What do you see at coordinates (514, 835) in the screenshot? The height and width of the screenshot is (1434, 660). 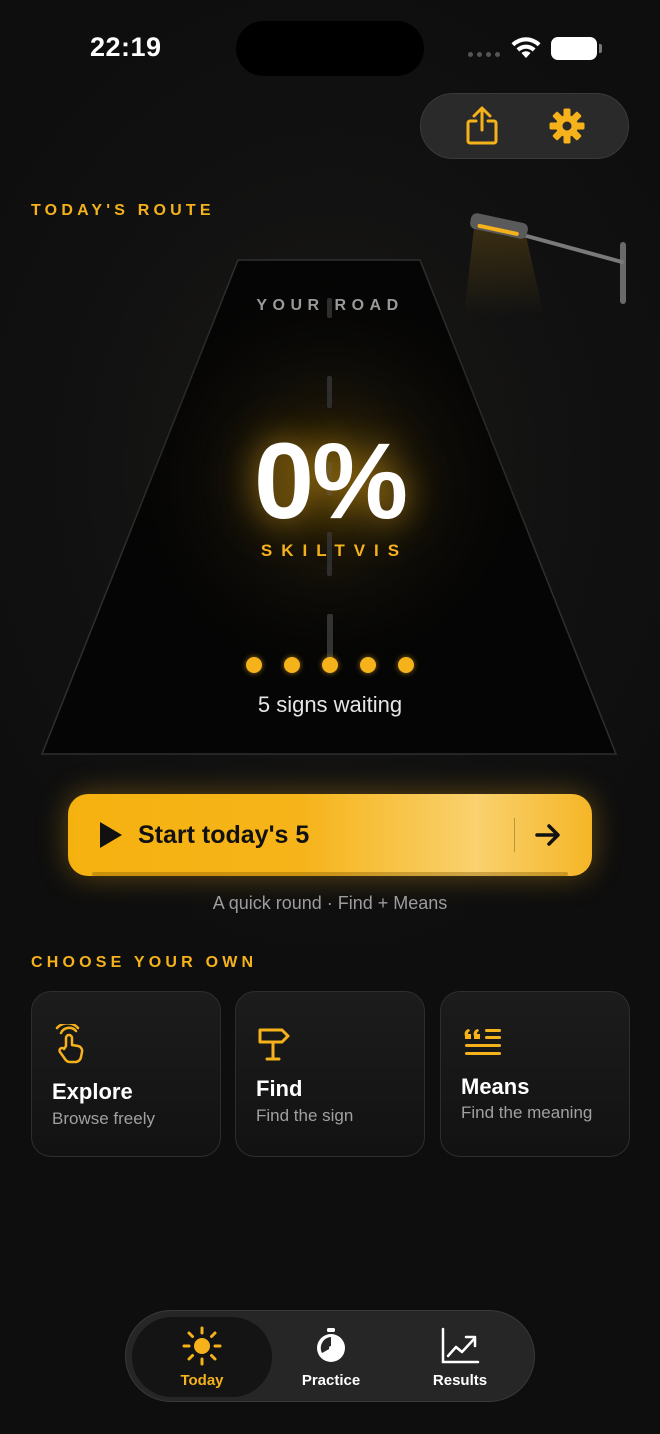 I see `button-divider` at bounding box center [514, 835].